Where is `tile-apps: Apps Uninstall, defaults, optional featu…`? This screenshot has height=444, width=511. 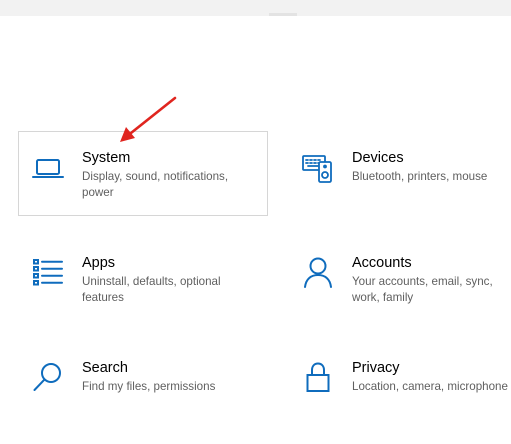
tile-apps: Apps Uninstall, defaults, optional featu… is located at coordinates (143, 278).